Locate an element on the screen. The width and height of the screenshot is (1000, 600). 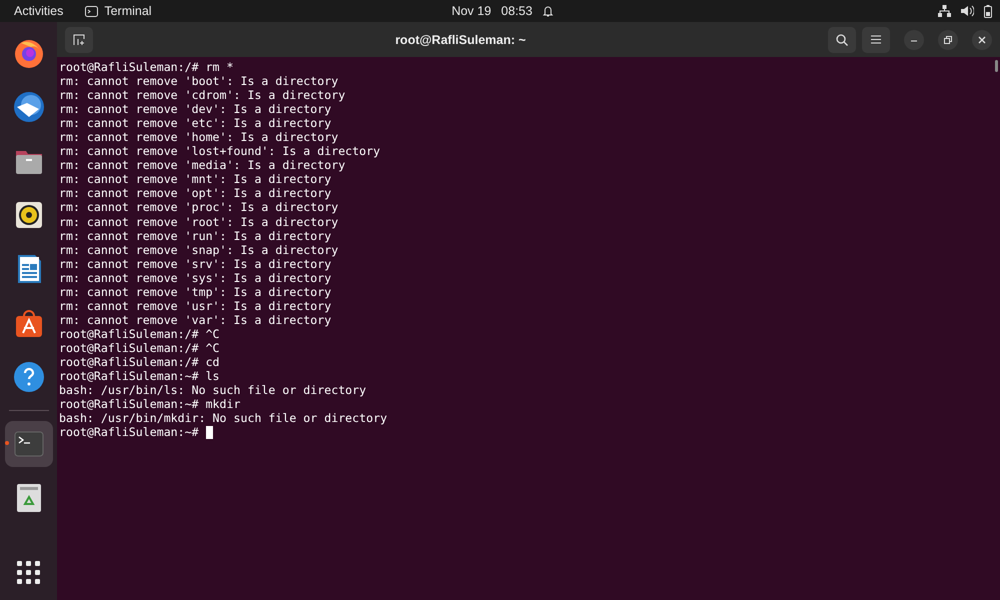
terminal-line: rm: cannot remove 'lost+found': Is a directory is located at coordinates (219, 151).